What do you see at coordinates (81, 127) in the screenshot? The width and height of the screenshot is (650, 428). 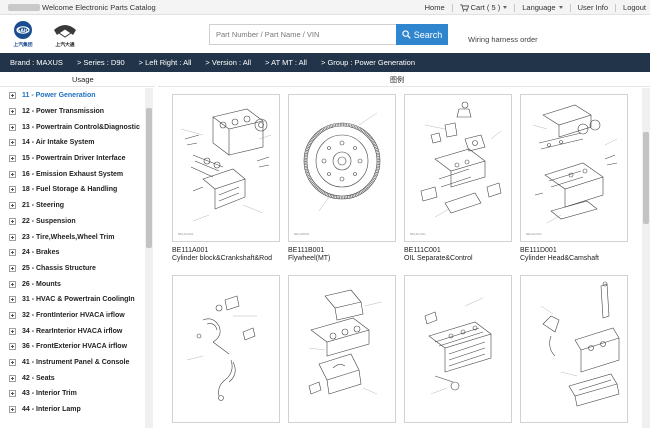 I see `tree-item-label: 13 - Powertrain Control&Diagnostic` at bounding box center [81, 127].